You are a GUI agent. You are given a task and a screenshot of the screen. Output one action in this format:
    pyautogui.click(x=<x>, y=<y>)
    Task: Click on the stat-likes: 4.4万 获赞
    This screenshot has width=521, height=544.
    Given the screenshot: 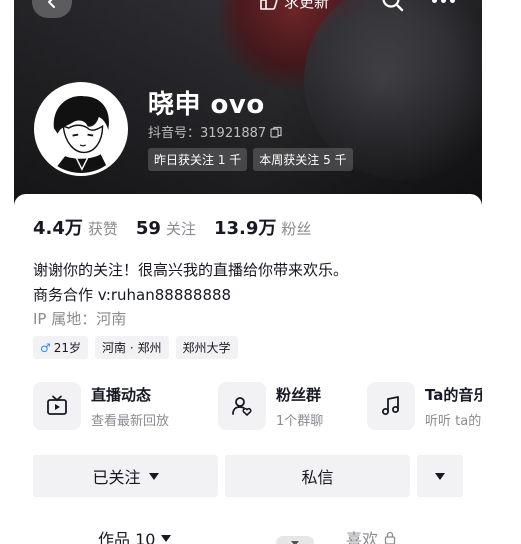 What is the action you would take?
    pyautogui.click(x=75, y=227)
    